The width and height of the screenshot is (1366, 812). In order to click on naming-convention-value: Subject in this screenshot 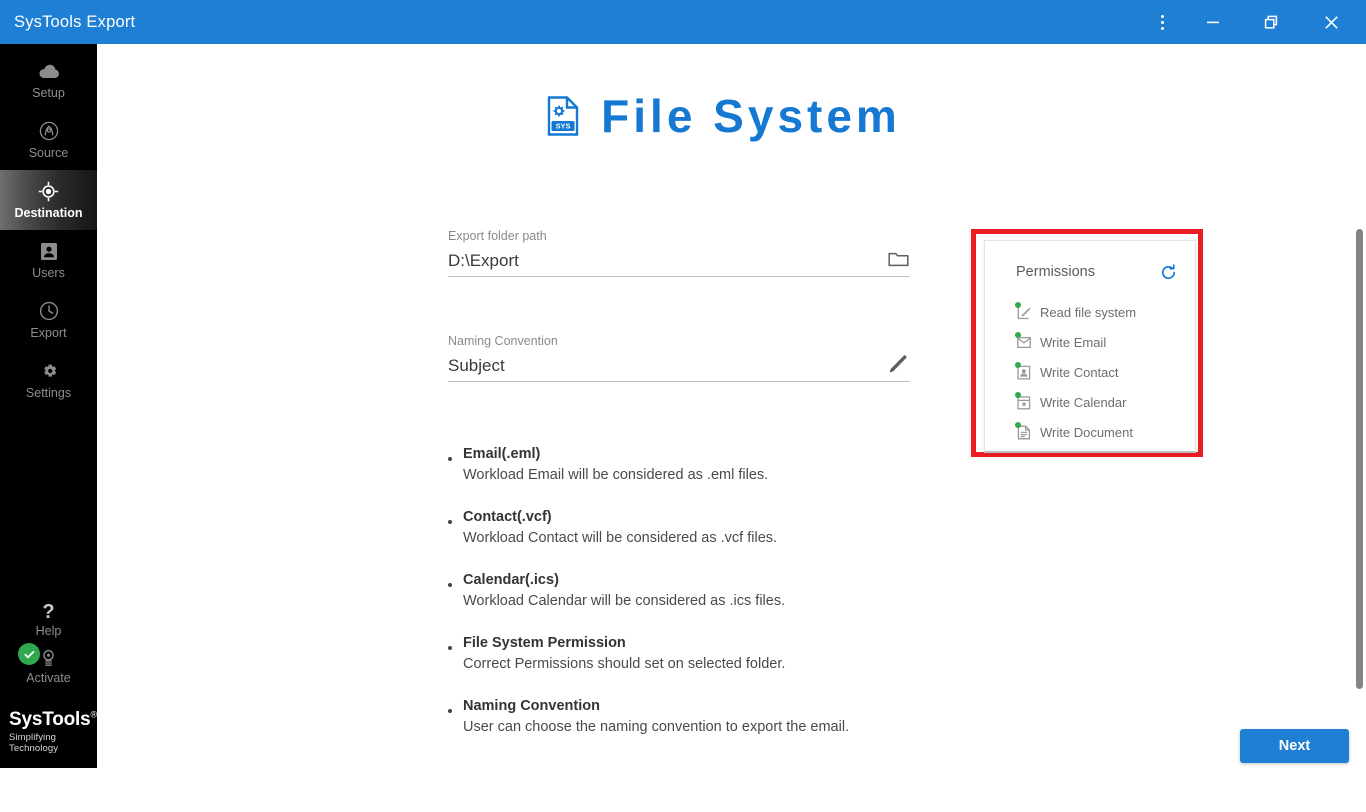, I will do `click(476, 366)`.